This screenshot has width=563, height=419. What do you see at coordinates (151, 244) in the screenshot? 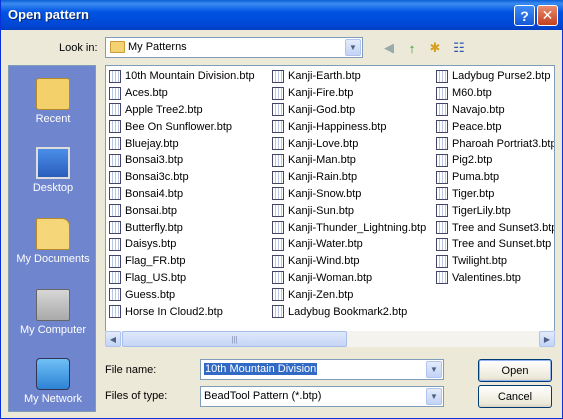
I see `file-name: Daisys.btp` at bounding box center [151, 244].